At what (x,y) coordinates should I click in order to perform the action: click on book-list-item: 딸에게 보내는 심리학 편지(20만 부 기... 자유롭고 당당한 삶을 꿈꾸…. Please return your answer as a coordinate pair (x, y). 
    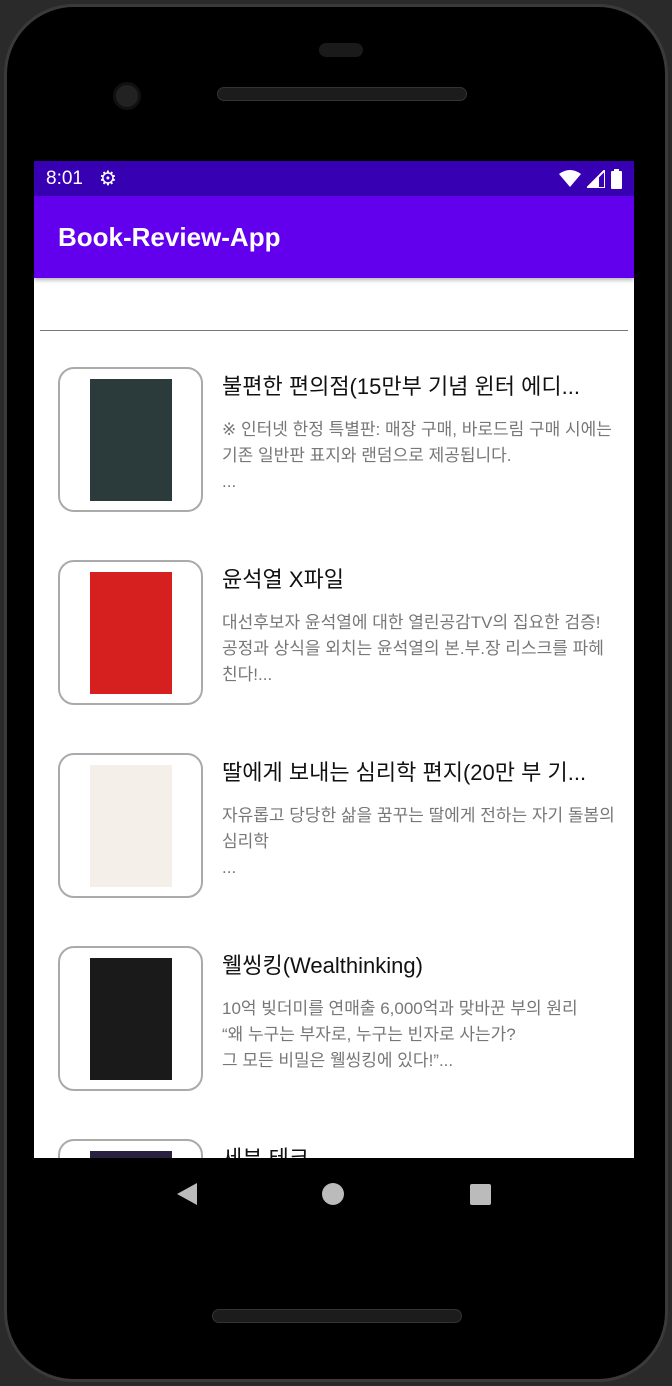
    Looking at the image, I should click on (334, 849).